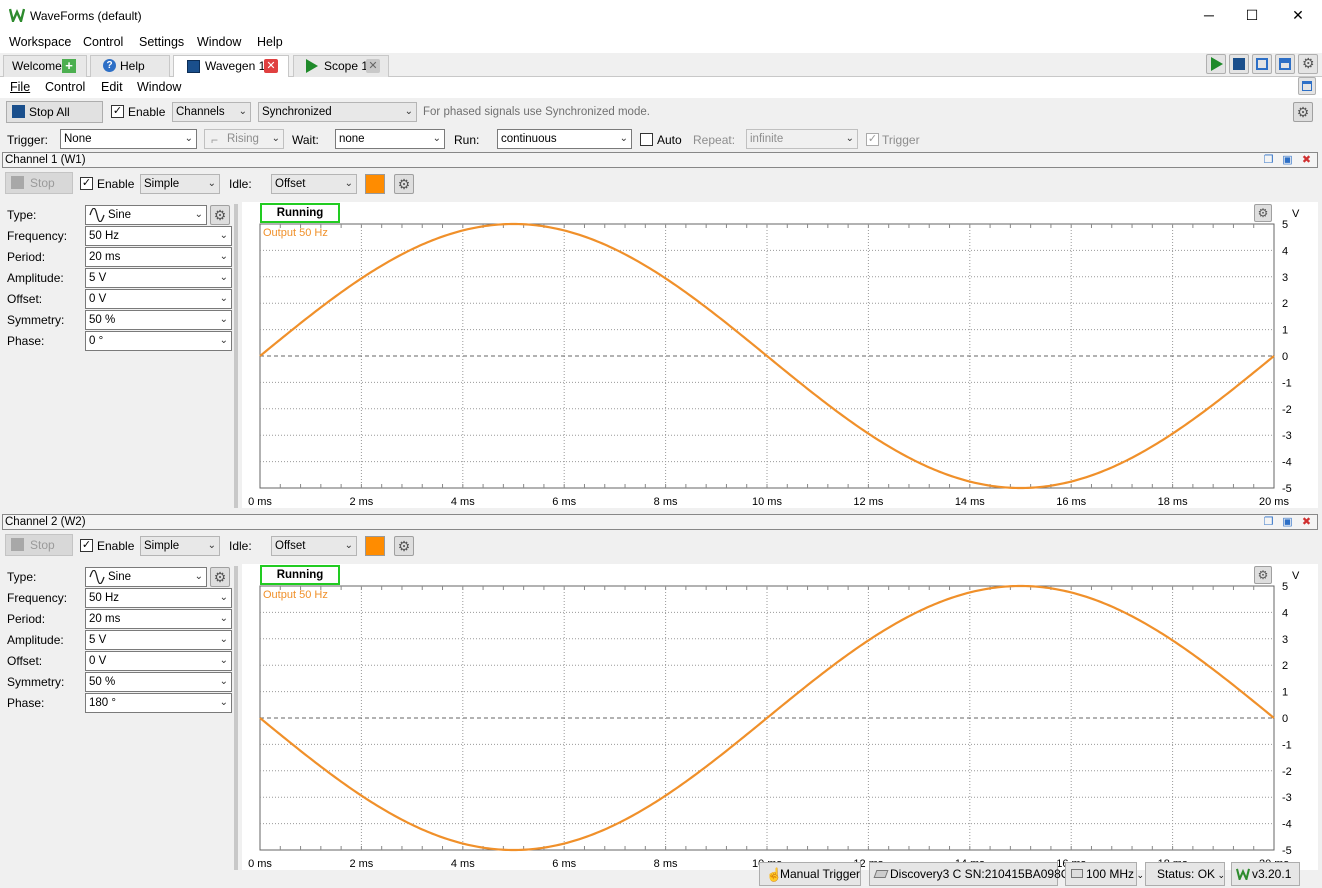 This screenshot has height=888, width=1322. I want to click on edge-select: ⌐ Rising ⌄, so click(244, 139).